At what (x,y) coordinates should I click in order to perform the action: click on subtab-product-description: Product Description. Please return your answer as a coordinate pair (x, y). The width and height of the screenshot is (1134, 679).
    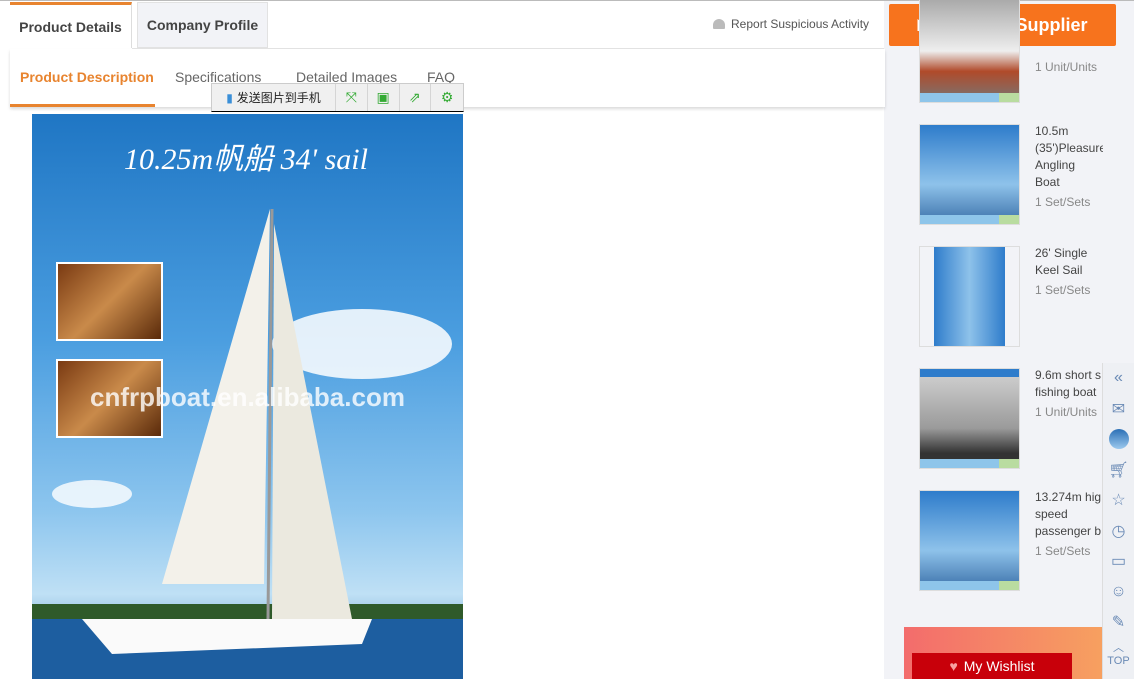
    Looking at the image, I should click on (87, 77).